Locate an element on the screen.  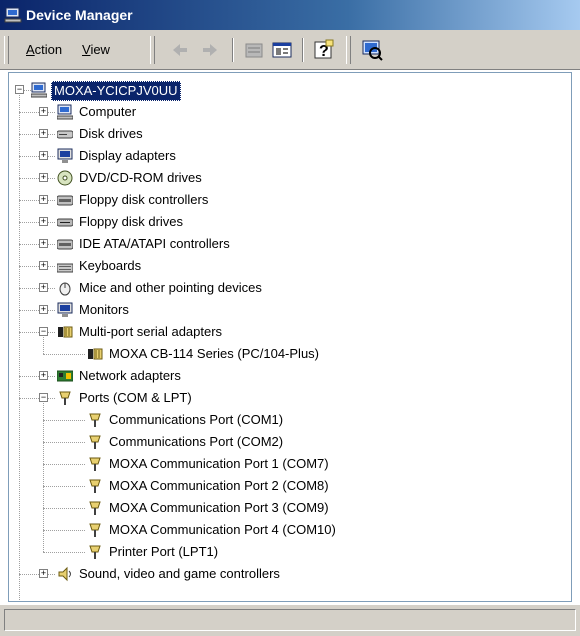
tree-node-label: MOXA Communication Port 4 (COM10) is located at coordinates (222, 529).